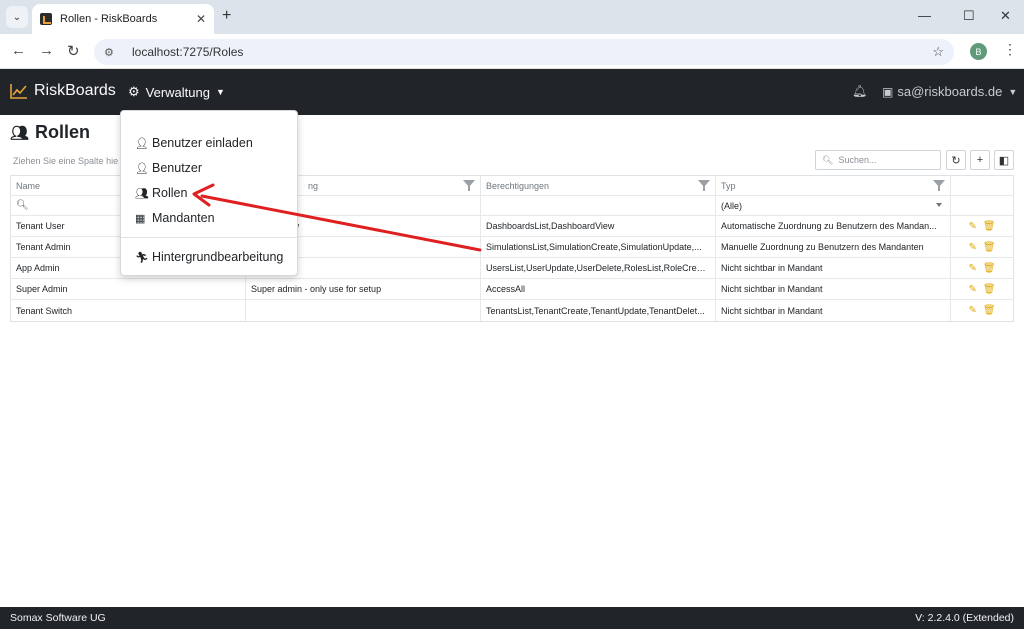 The height and width of the screenshot is (629, 1024). What do you see at coordinates (134, 91) in the screenshot?
I see `gear-icon: ⚙` at bounding box center [134, 91].